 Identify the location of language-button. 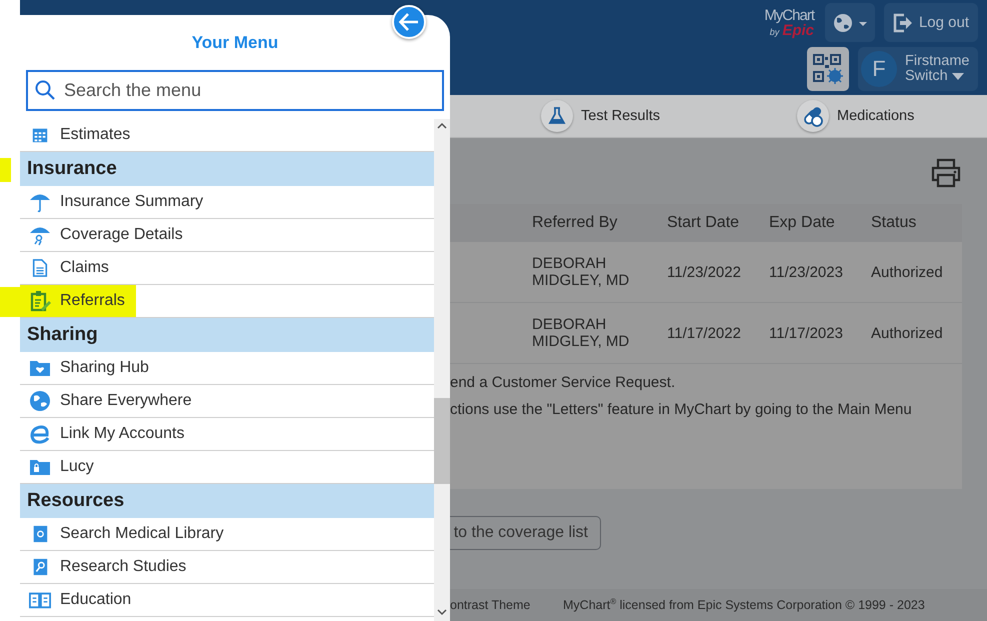
(850, 22).